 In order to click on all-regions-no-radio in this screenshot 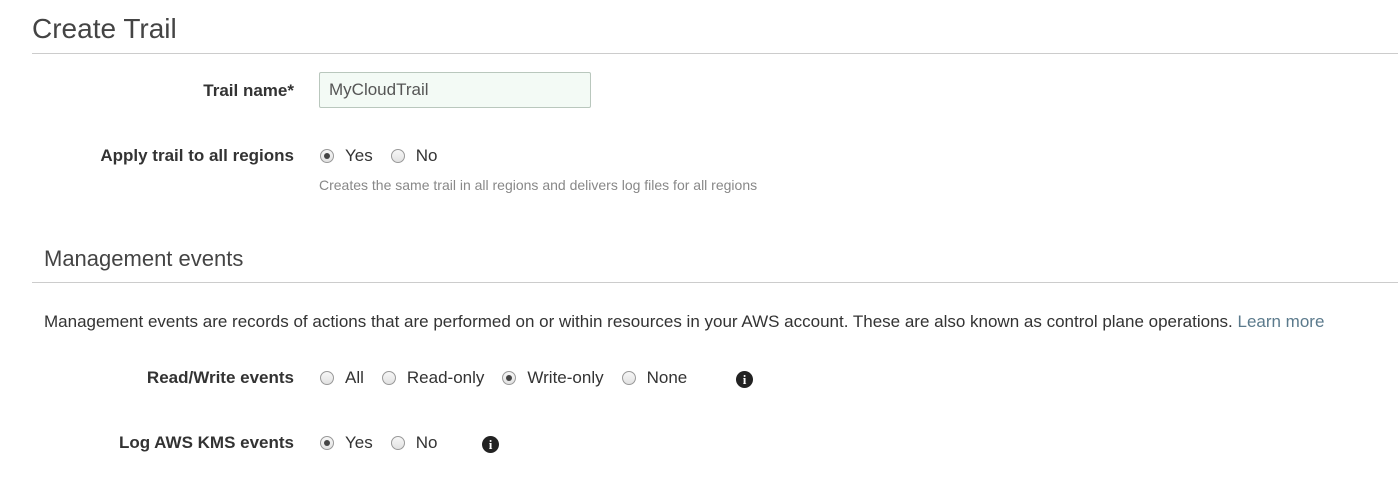, I will do `click(397, 156)`.